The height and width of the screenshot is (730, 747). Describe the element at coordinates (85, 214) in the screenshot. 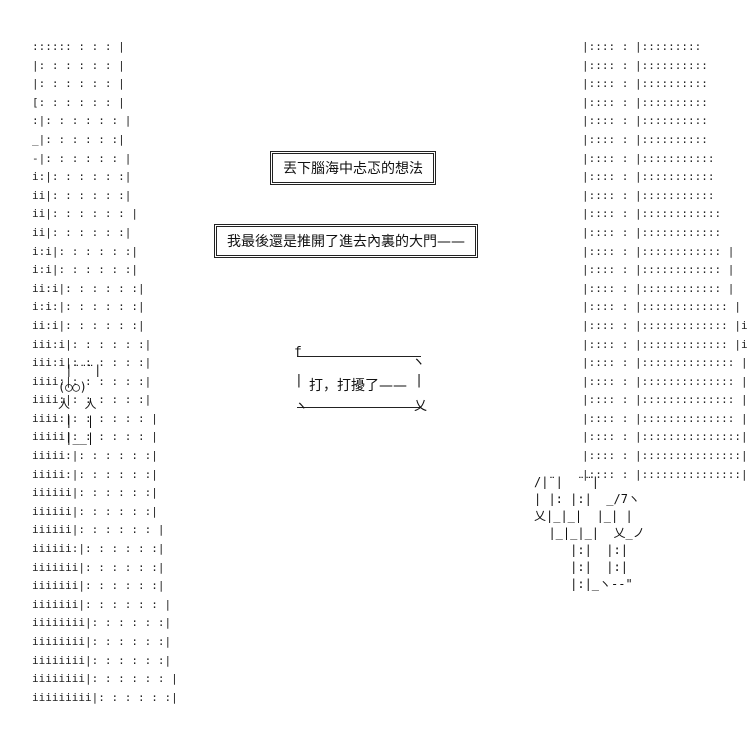

I see `left-wall-row: ii|: : : : : : |` at that location.